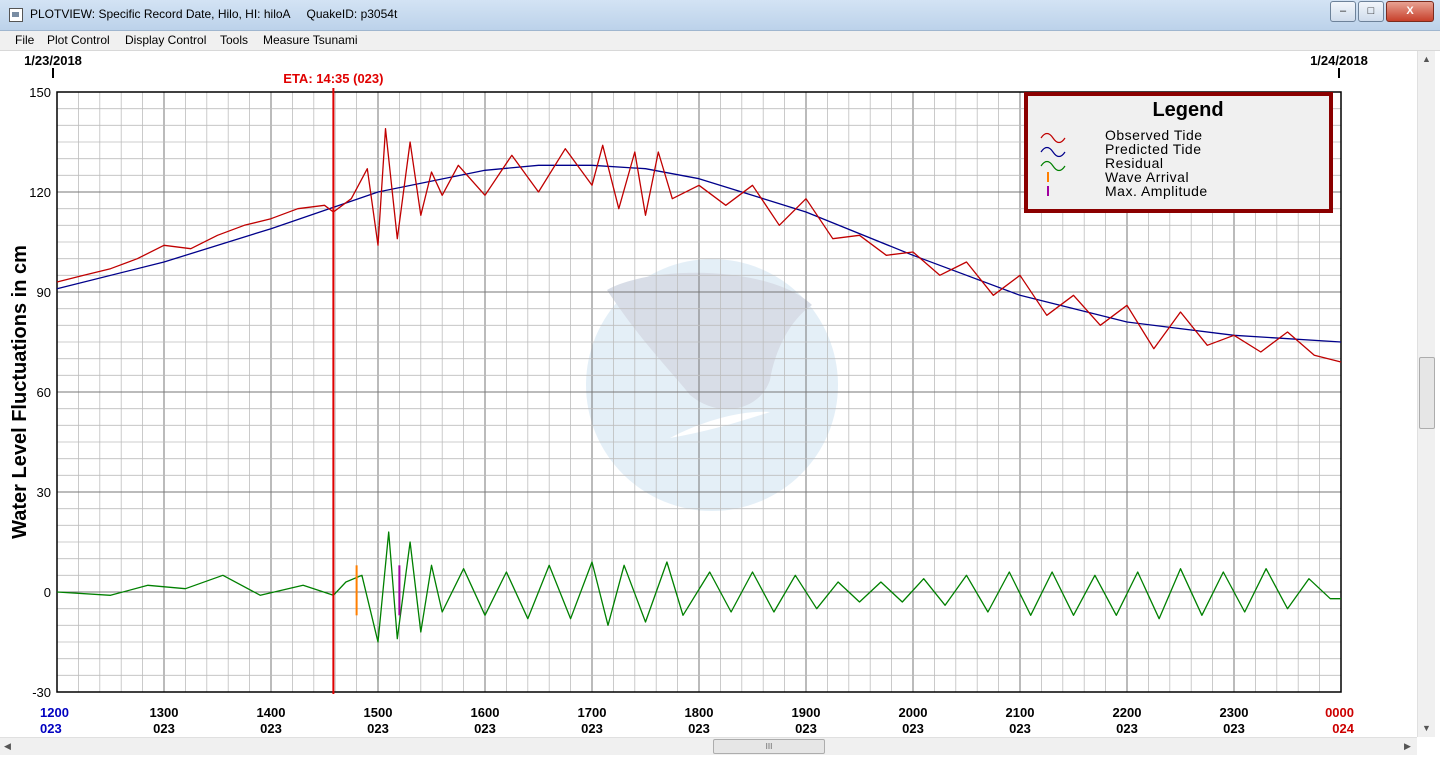 This screenshot has width=1440, height=760. Describe the element at coordinates (712, 385) in the screenshot. I see `noaa-watermark-logo` at that location.